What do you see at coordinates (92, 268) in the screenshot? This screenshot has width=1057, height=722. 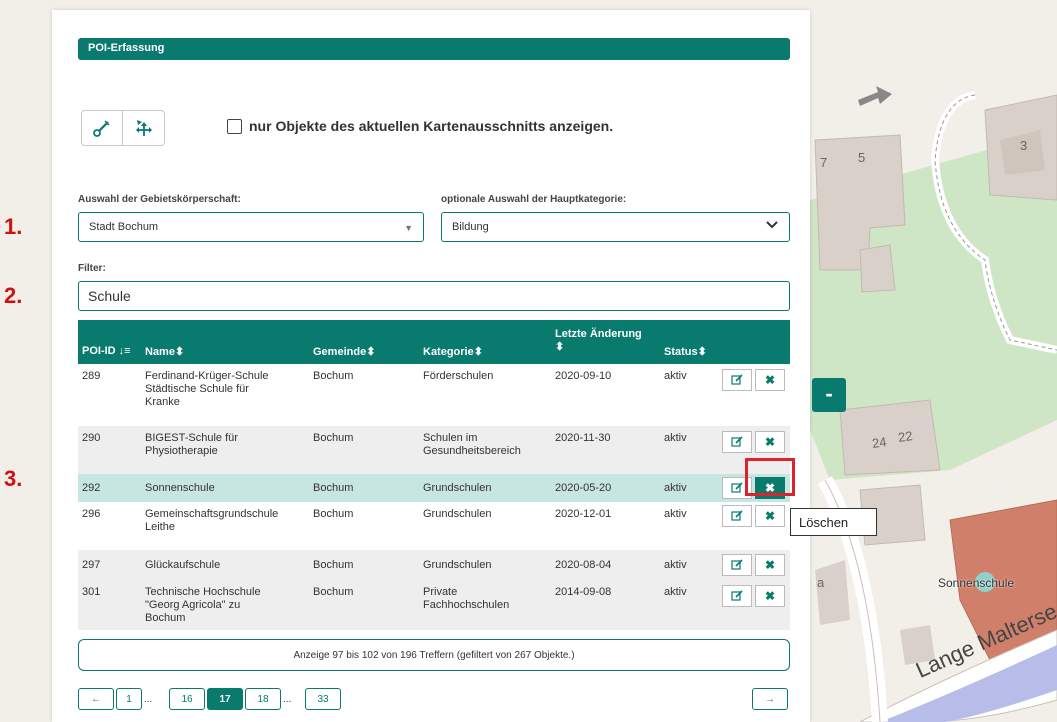 I see `filter-label: Filter:` at bounding box center [92, 268].